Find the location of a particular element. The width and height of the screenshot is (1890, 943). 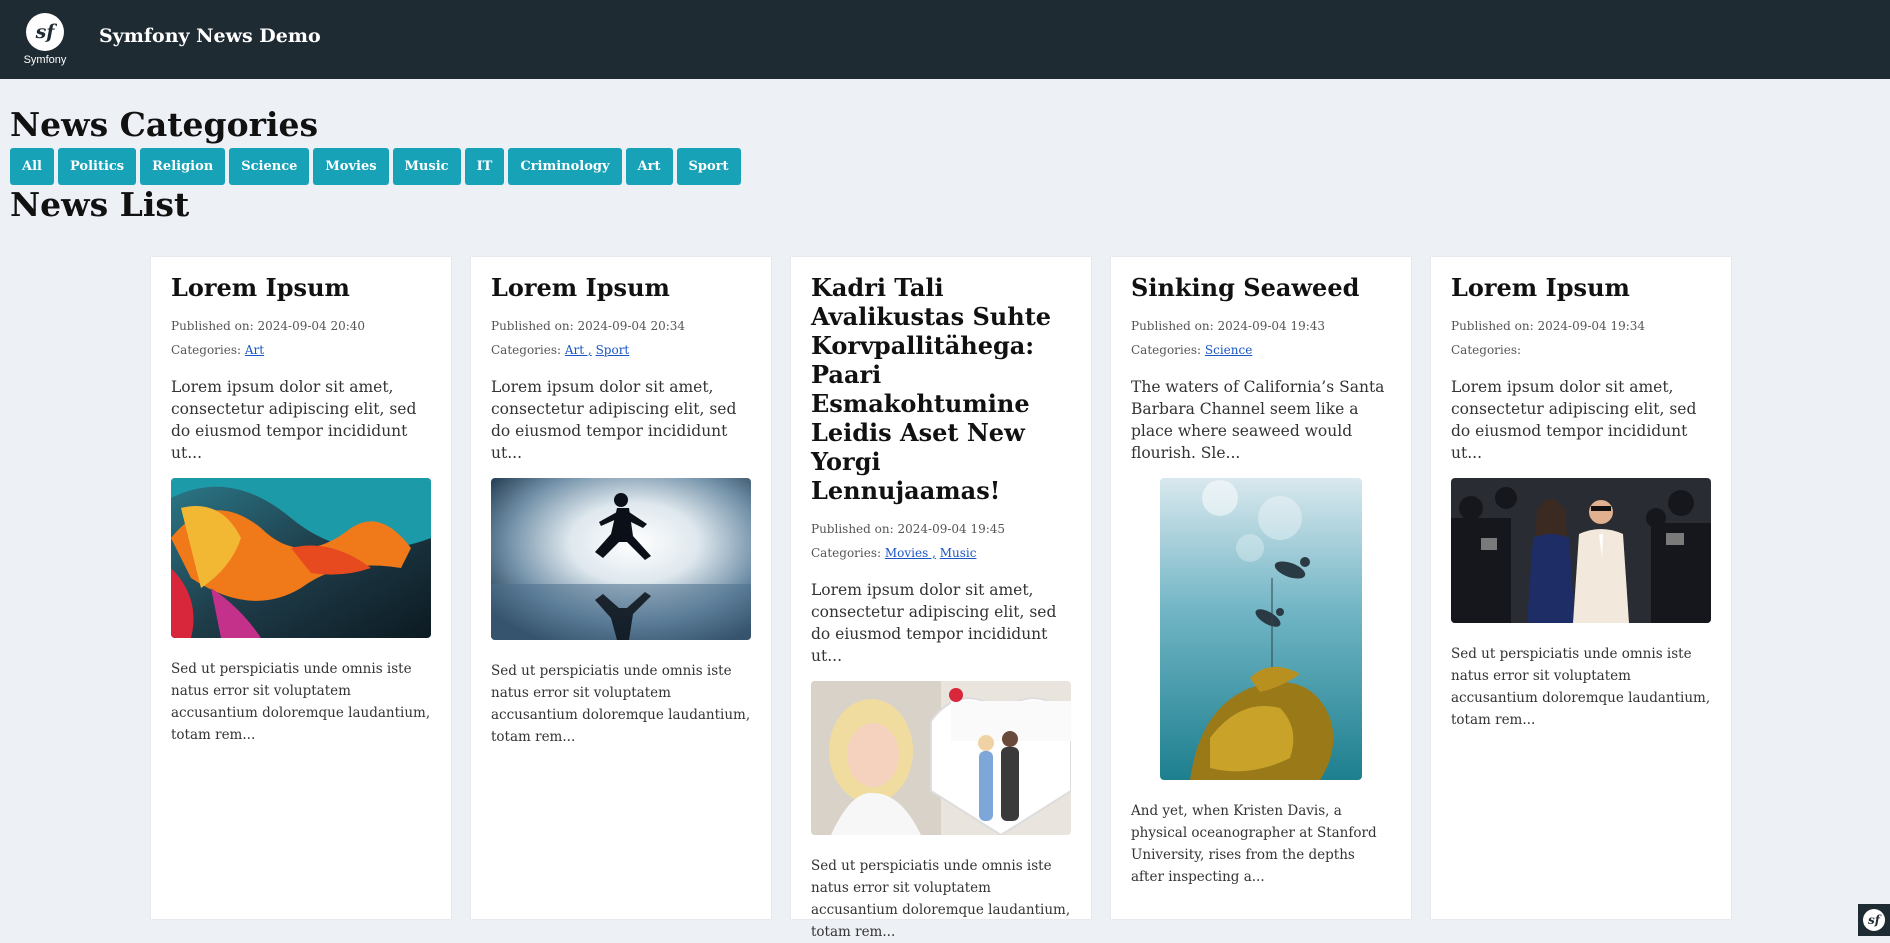

categories-line: Categories: Movies , Music is located at coordinates (941, 553).